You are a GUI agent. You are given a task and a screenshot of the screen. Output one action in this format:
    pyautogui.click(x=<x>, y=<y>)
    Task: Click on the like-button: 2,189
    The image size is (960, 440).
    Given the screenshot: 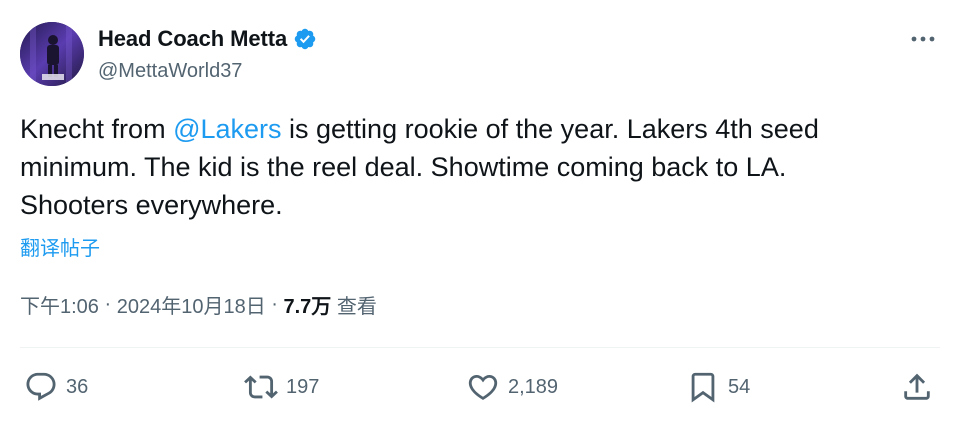 What is the action you would take?
    pyautogui.click(x=512, y=387)
    